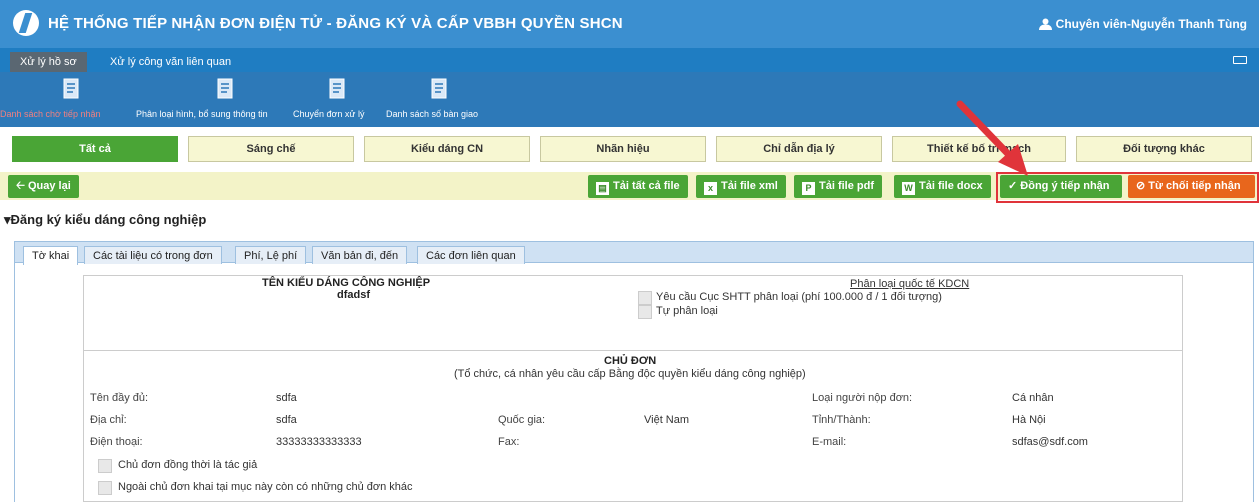  Describe the element at coordinates (623, 149) in the screenshot. I see `category-nhan-hieu: Nhãn hiệu` at that location.